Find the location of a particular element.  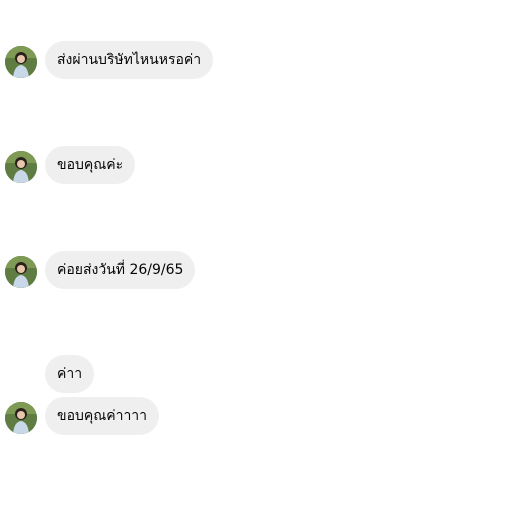

message-bubble: ค่อยส่งวันที่ 26/9/65 is located at coordinates (120, 270).